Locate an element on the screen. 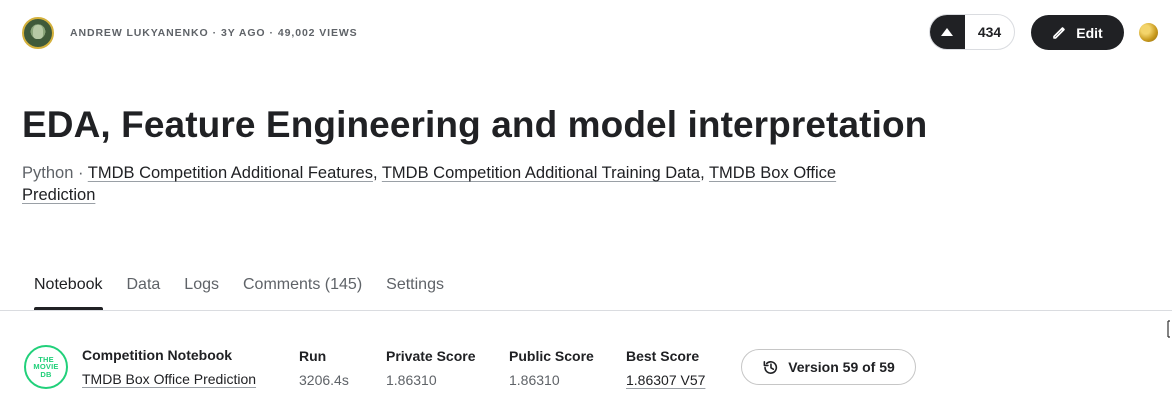 The image size is (1172, 406). dataset-link: TMDB Competition Additional Features is located at coordinates (230, 173).